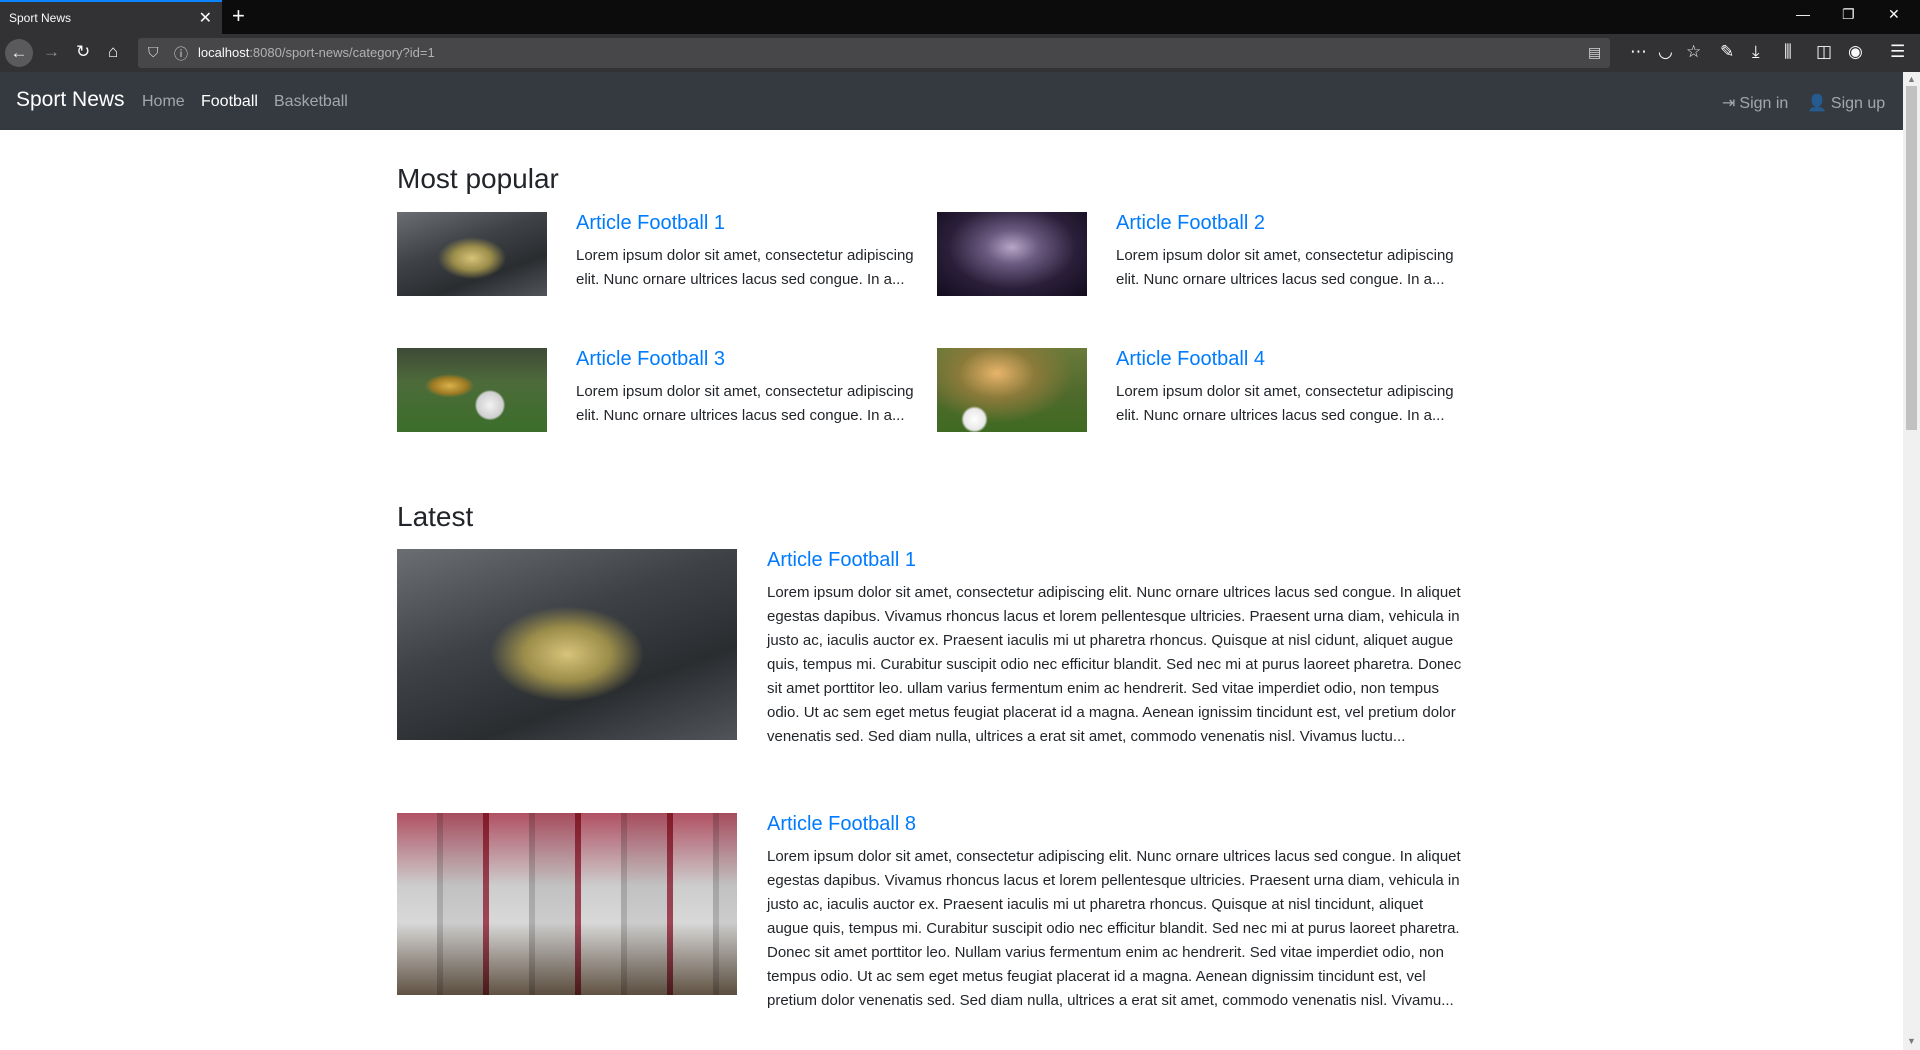 This screenshot has width=1920, height=1050. What do you see at coordinates (1788, 52) in the screenshot?
I see `library-icon: ⫼` at bounding box center [1788, 52].